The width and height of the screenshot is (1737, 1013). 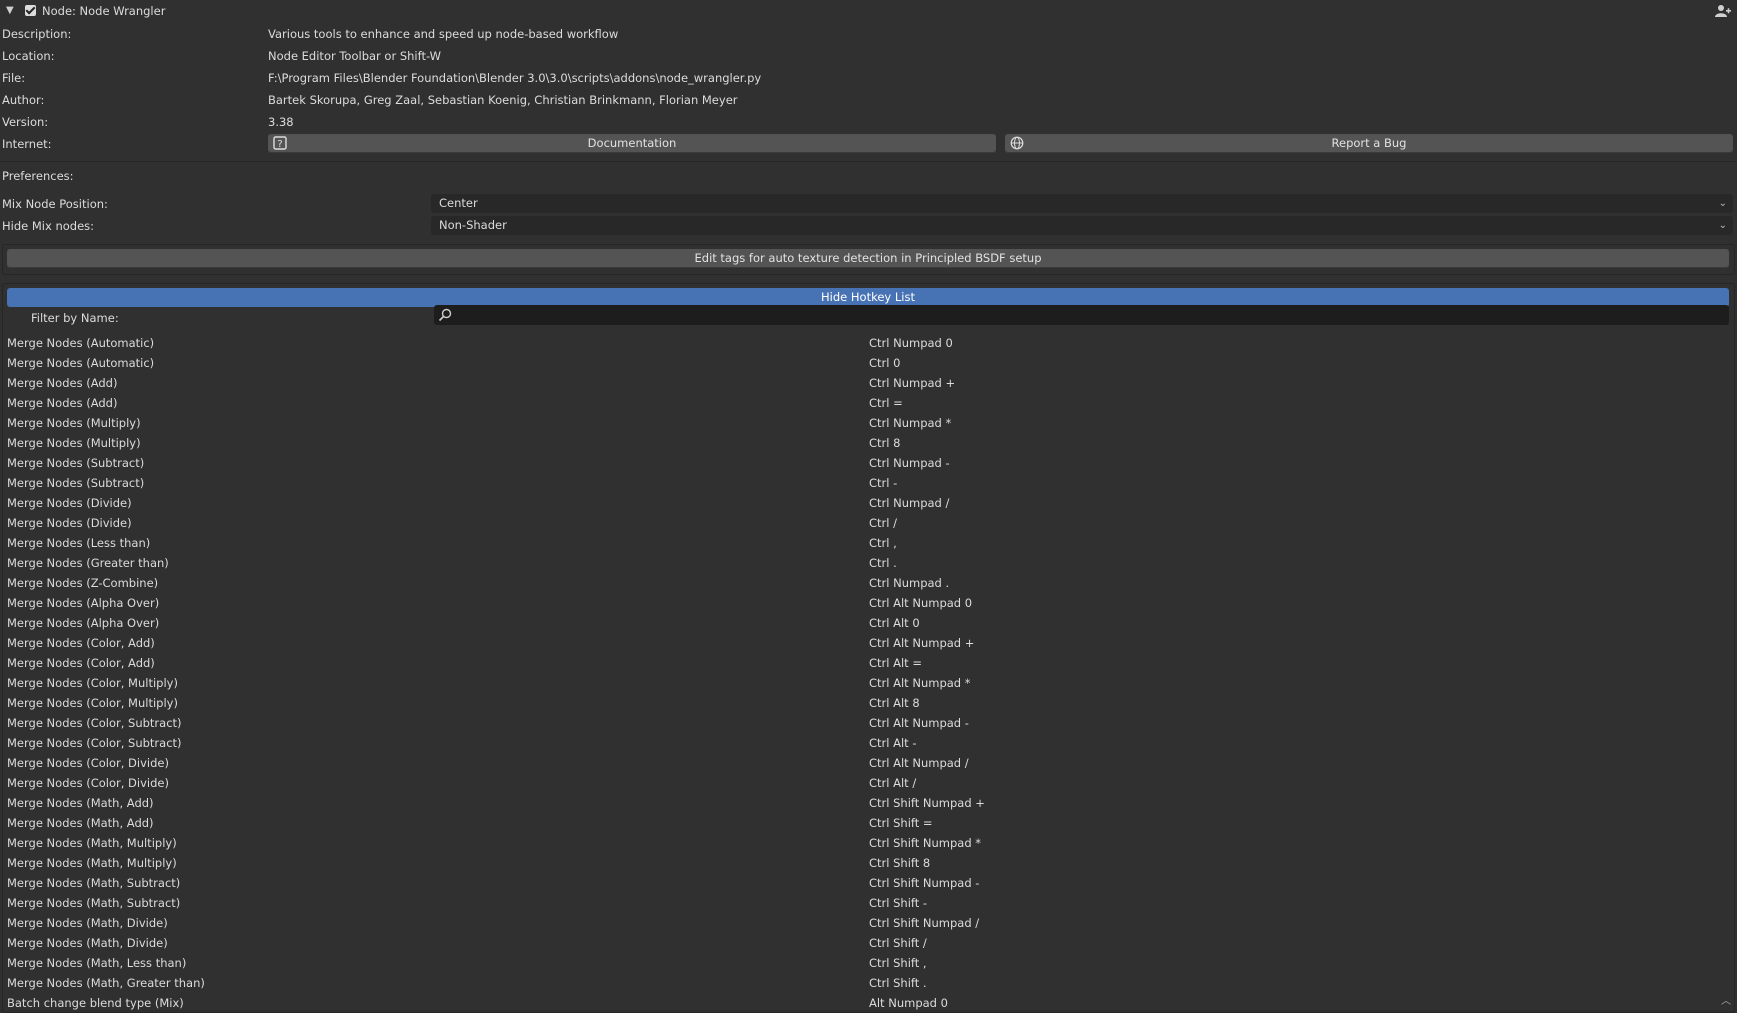 I want to click on report-bug-label: Report a Bug, so click(x=1369, y=143).